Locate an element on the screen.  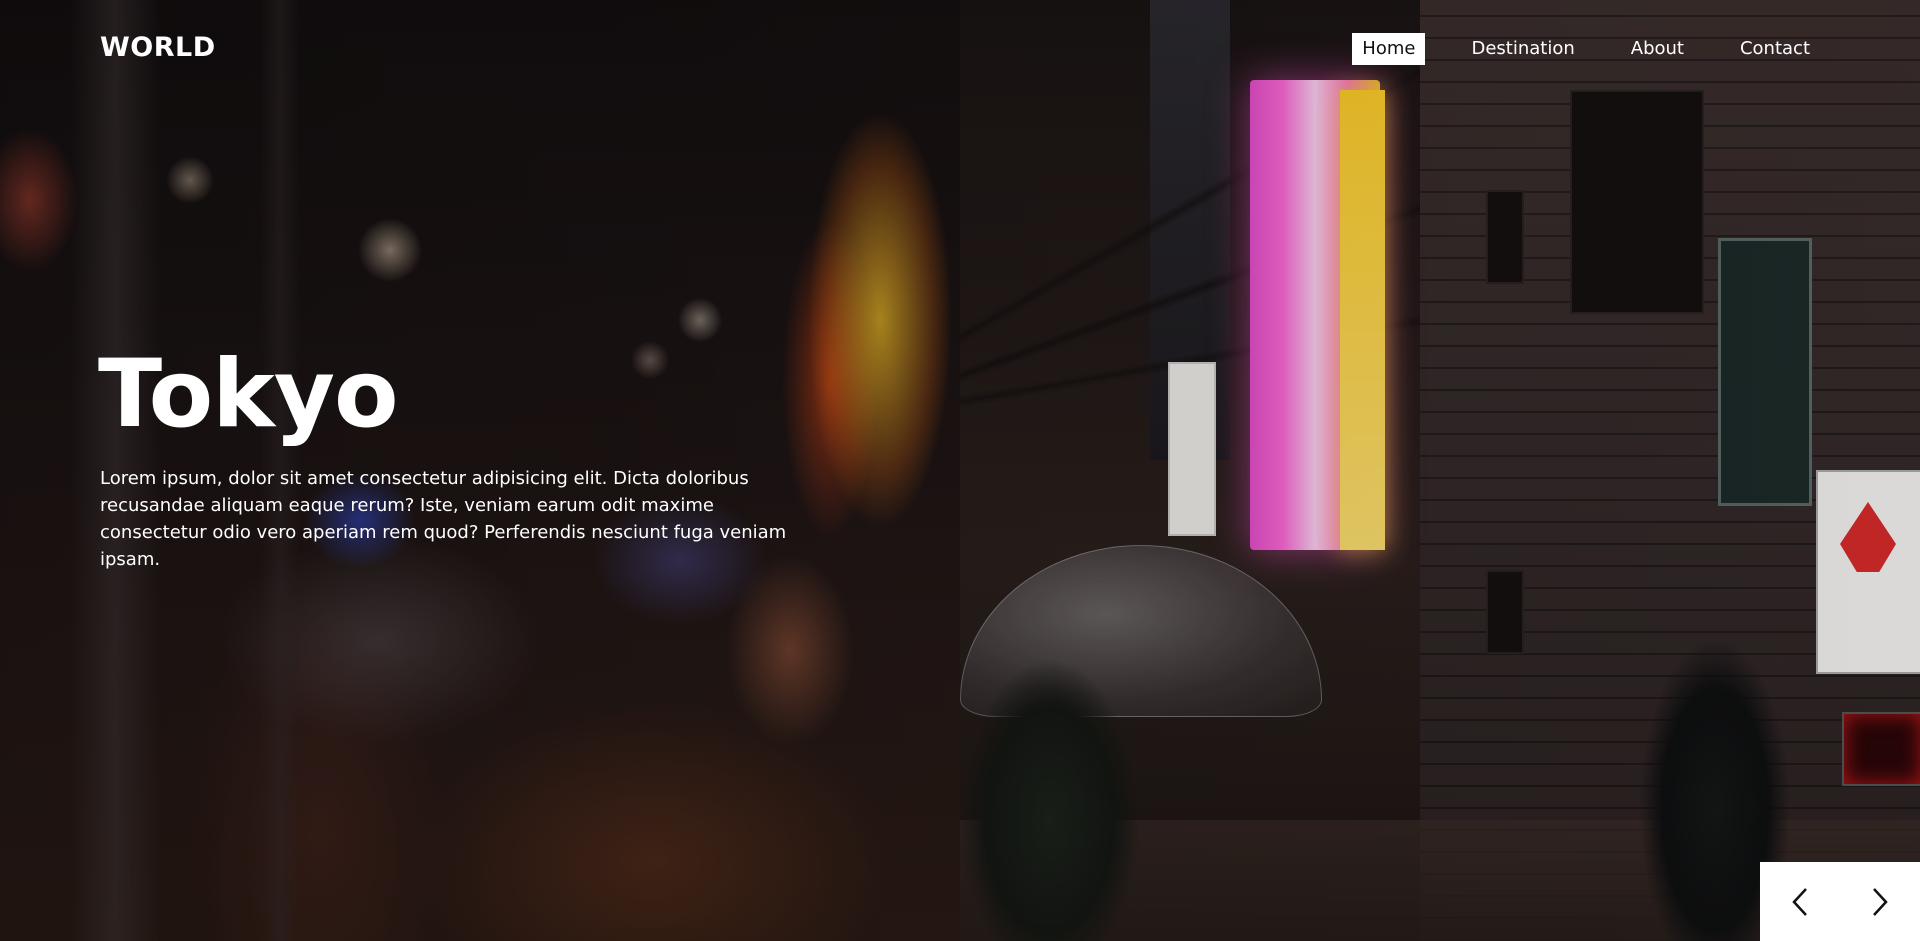
prev-slide-button is located at coordinates (1800, 902).